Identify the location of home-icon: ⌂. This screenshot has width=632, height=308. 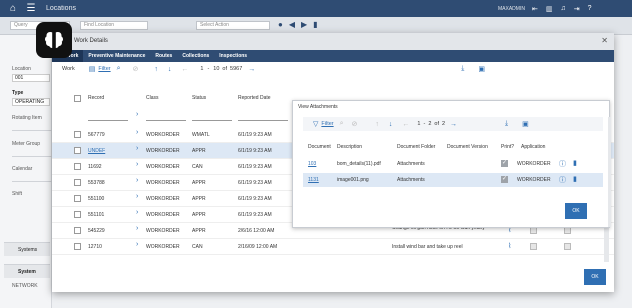
(13, 8).